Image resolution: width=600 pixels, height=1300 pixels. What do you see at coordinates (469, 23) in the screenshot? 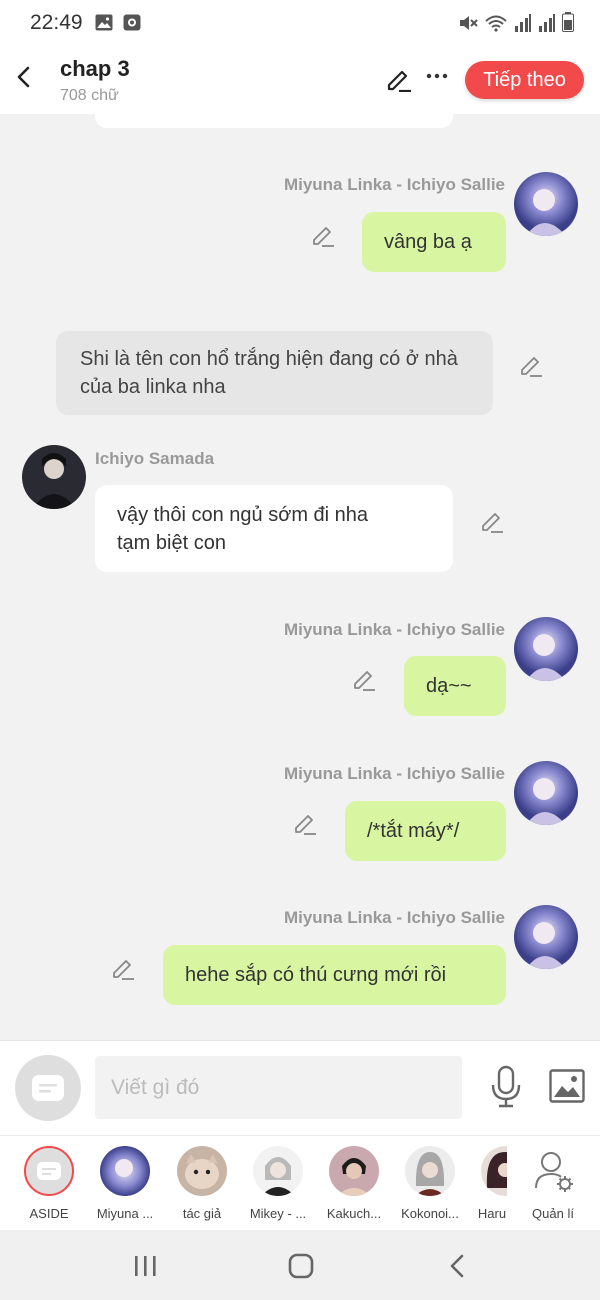
I see `mute-icon` at bounding box center [469, 23].